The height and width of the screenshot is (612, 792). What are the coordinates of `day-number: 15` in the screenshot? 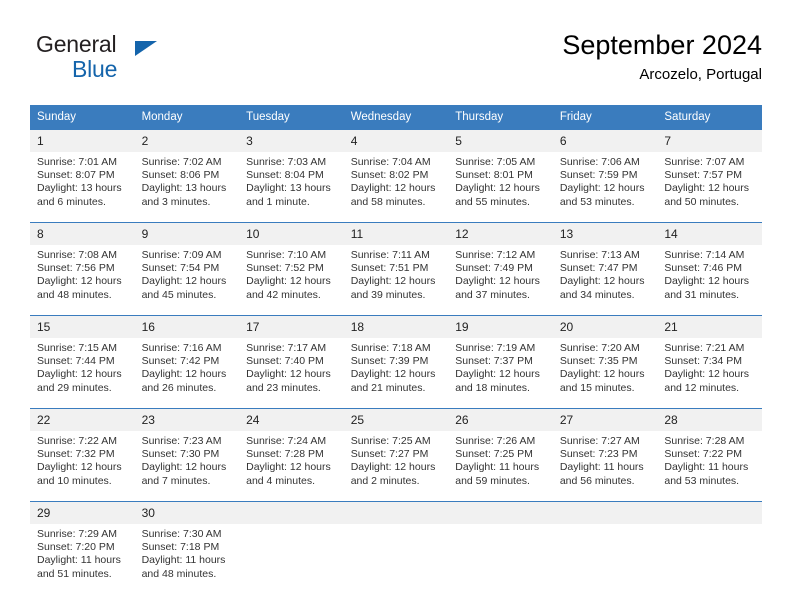 It's located at (82, 327).